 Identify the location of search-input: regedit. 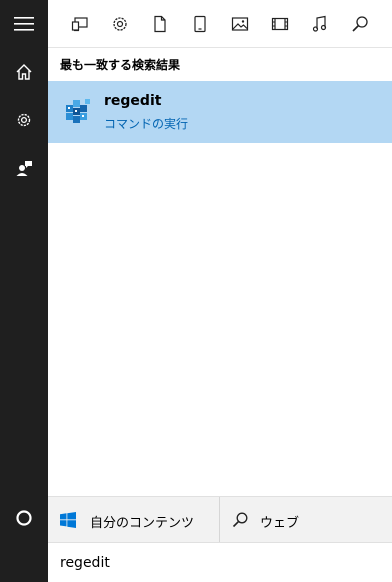
(85, 563).